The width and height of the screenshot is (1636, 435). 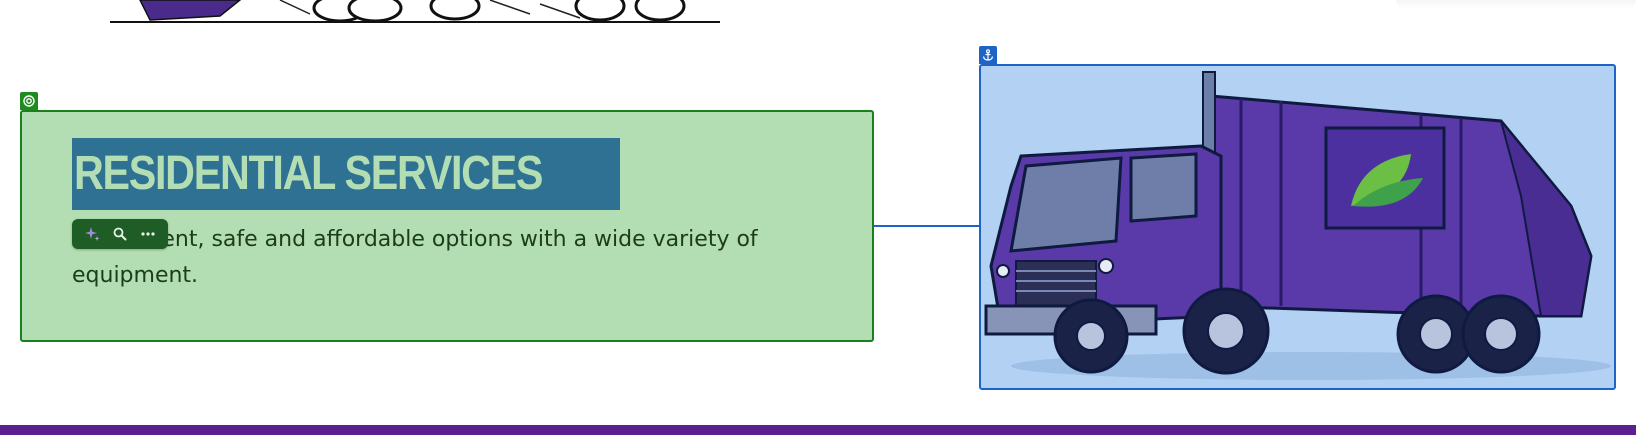 I want to click on anchor-icon, so click(x=988, y=55).